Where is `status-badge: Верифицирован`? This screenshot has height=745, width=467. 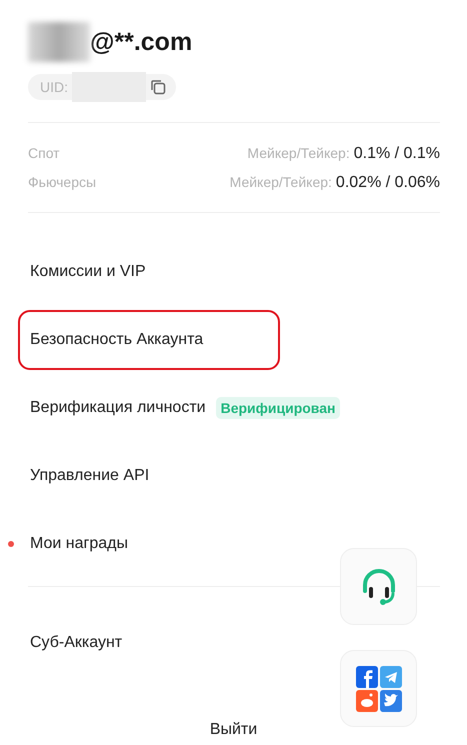
status-badge: Верифицирован is located at coordinates (278, 408).